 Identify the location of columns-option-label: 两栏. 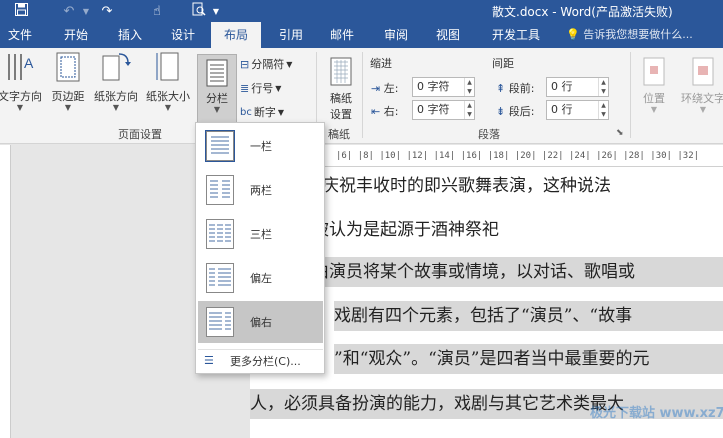
(261, 190).